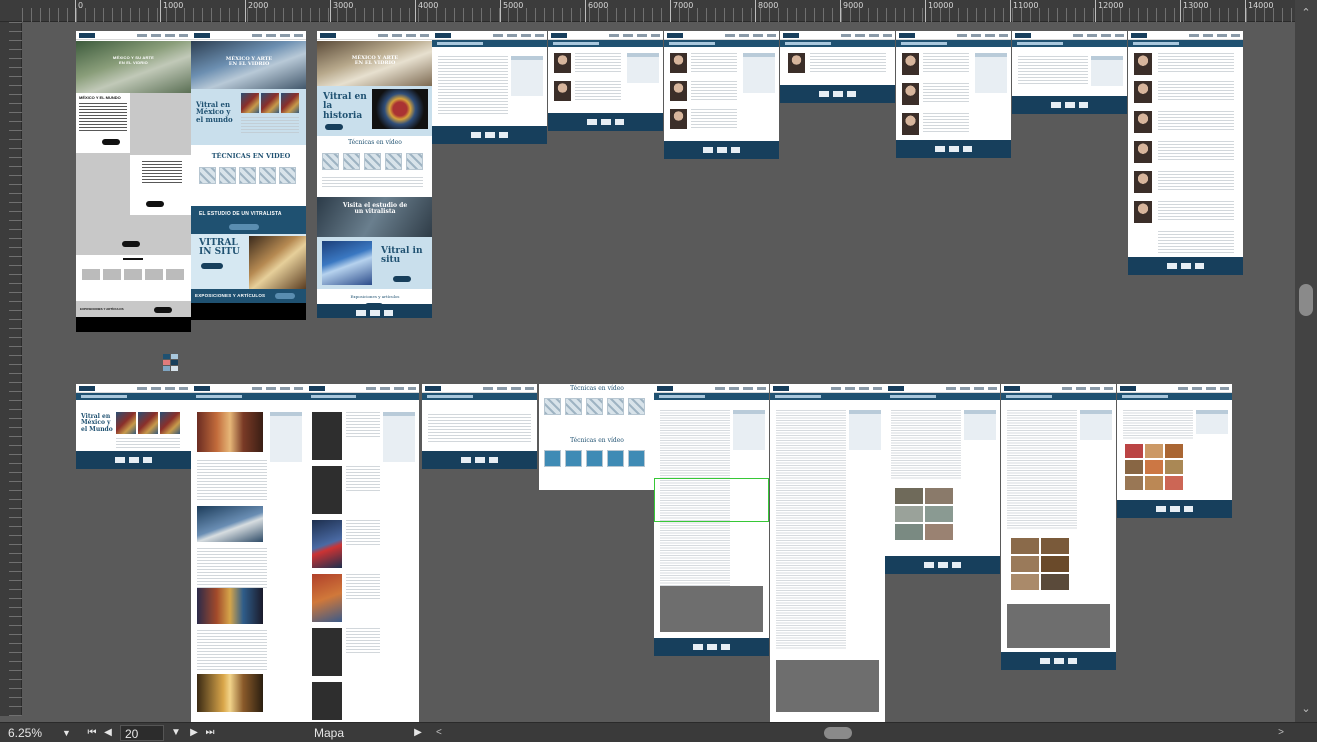 This screenshot has width=1317, height=742. I want to click on vertical-scroll-thumb, so click(1306, 300).